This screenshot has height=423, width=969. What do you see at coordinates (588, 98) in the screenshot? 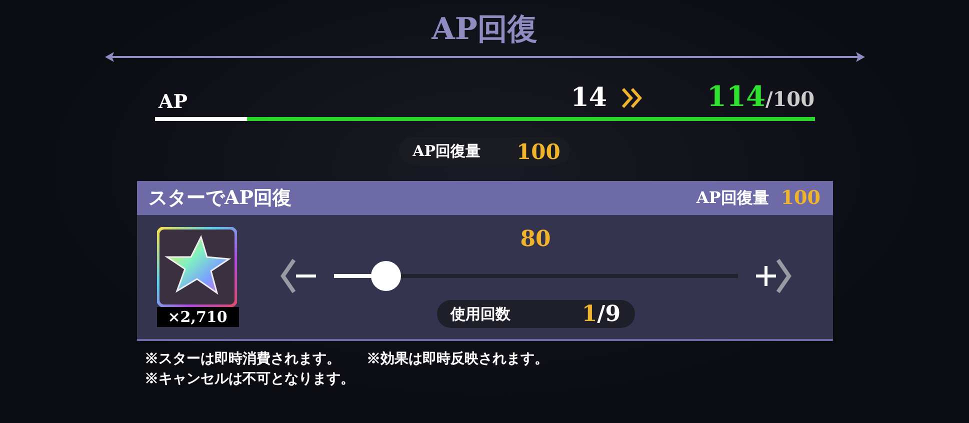
I see `current-ap: 14` at bounding box center [588, 98].